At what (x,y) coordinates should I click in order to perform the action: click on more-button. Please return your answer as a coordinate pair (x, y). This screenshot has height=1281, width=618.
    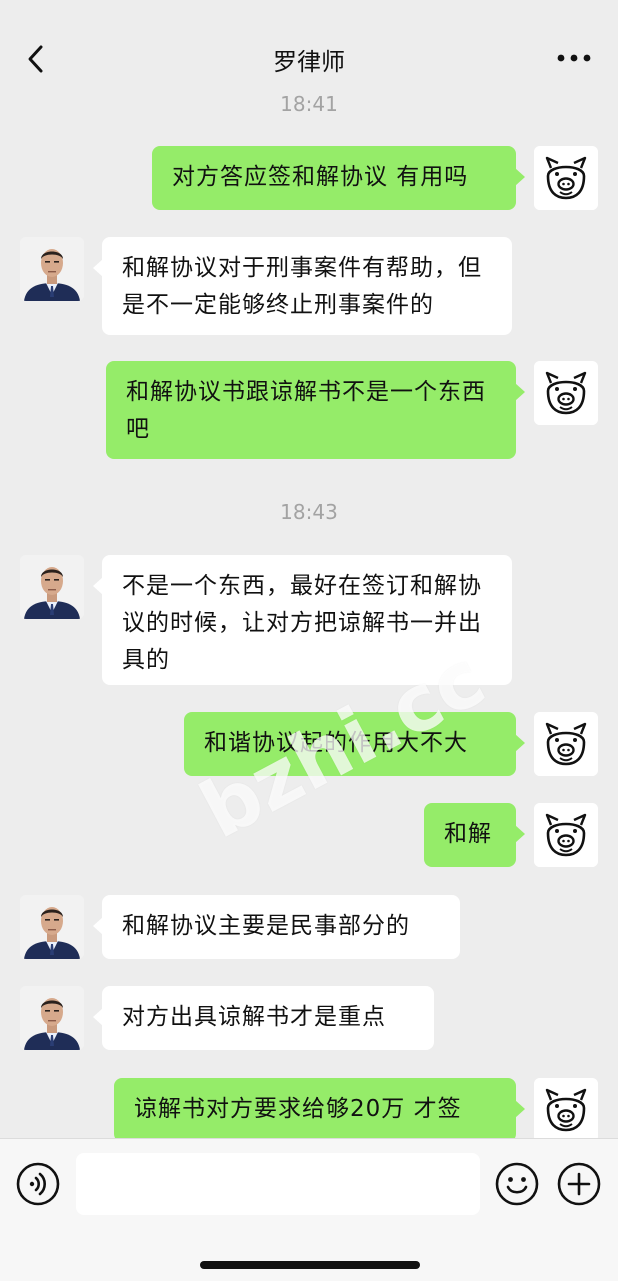
    Looking at the image, I should click on (574, 58).